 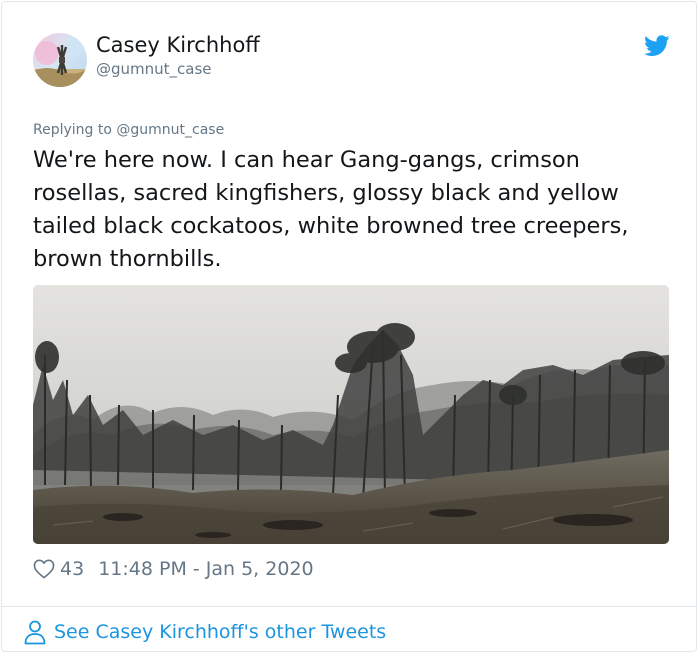 What do you see at coordinates (72, 569) in the screenshot?
I see `like-count: 43` at bounding box center [72, 569].